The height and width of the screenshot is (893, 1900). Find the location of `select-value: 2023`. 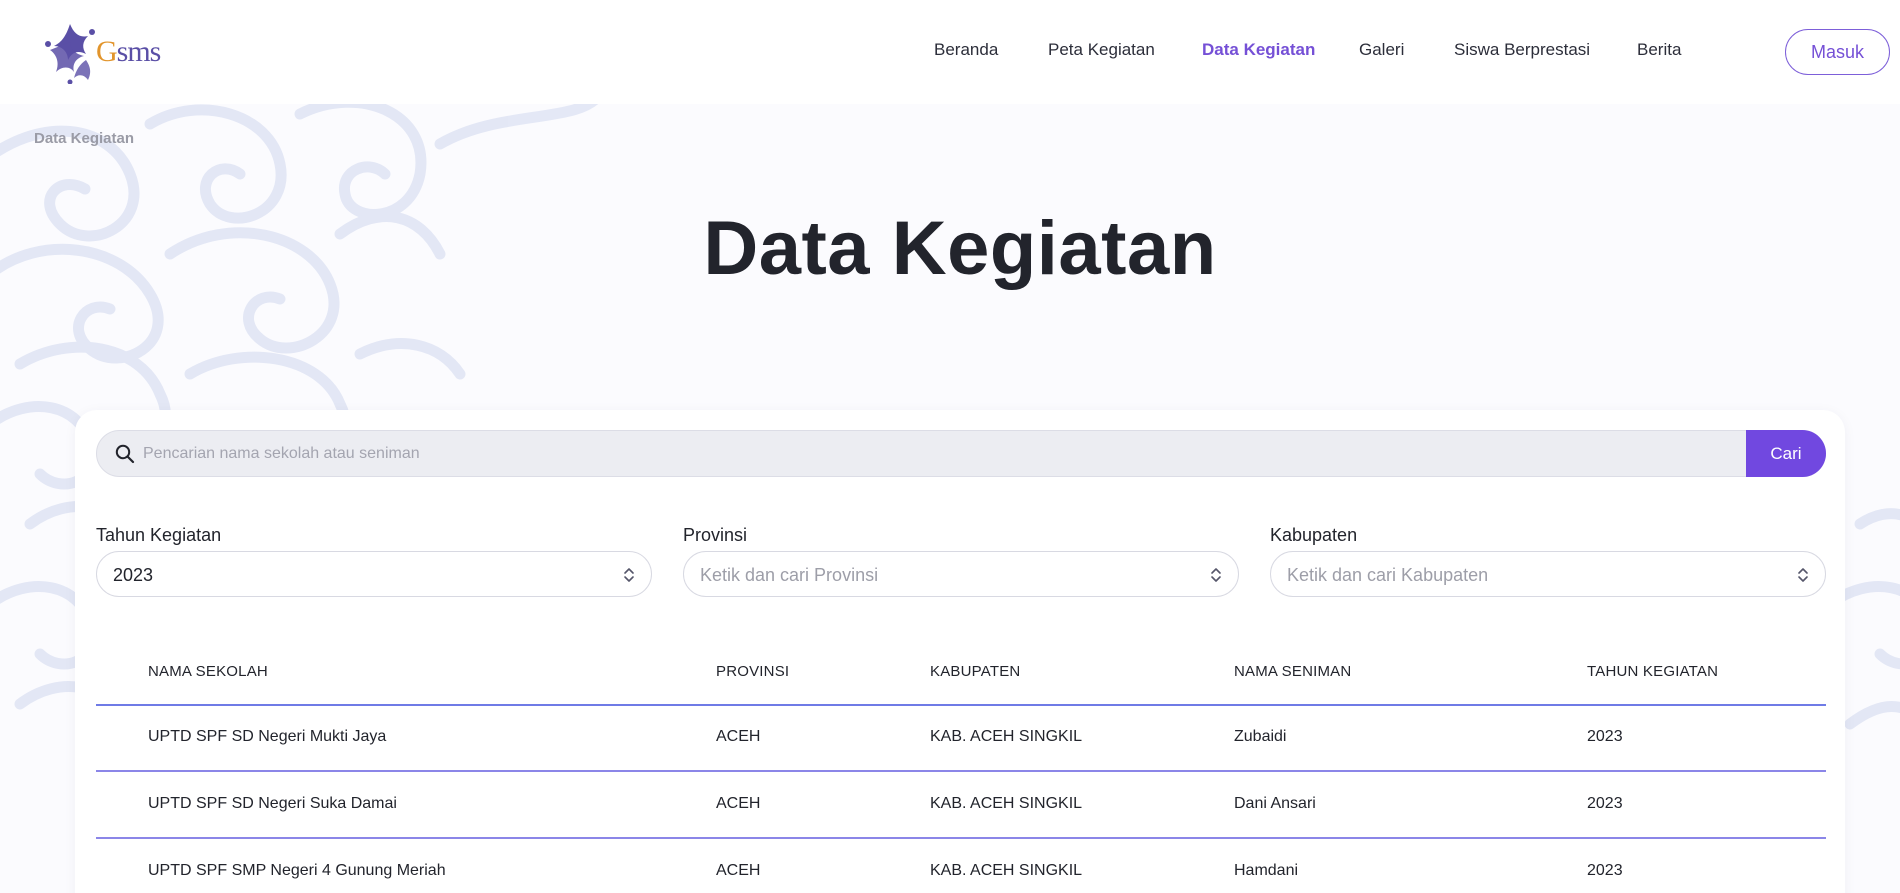

select-value: 2023 is located at coordinates (133, 575).